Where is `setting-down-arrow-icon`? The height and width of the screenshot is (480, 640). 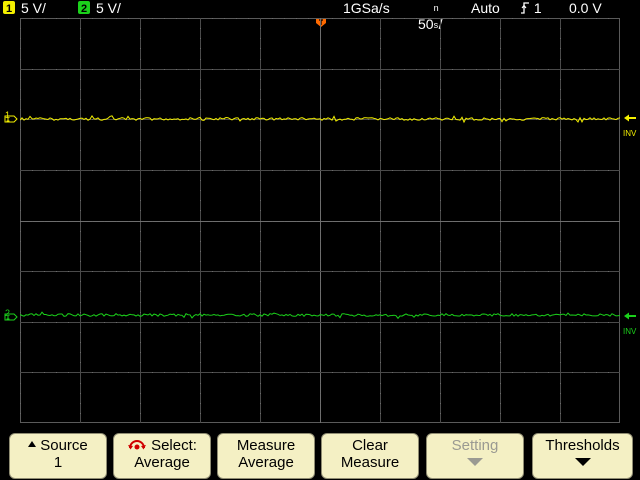
setting-down-arrow-icon is located at coordinates (475, 462).